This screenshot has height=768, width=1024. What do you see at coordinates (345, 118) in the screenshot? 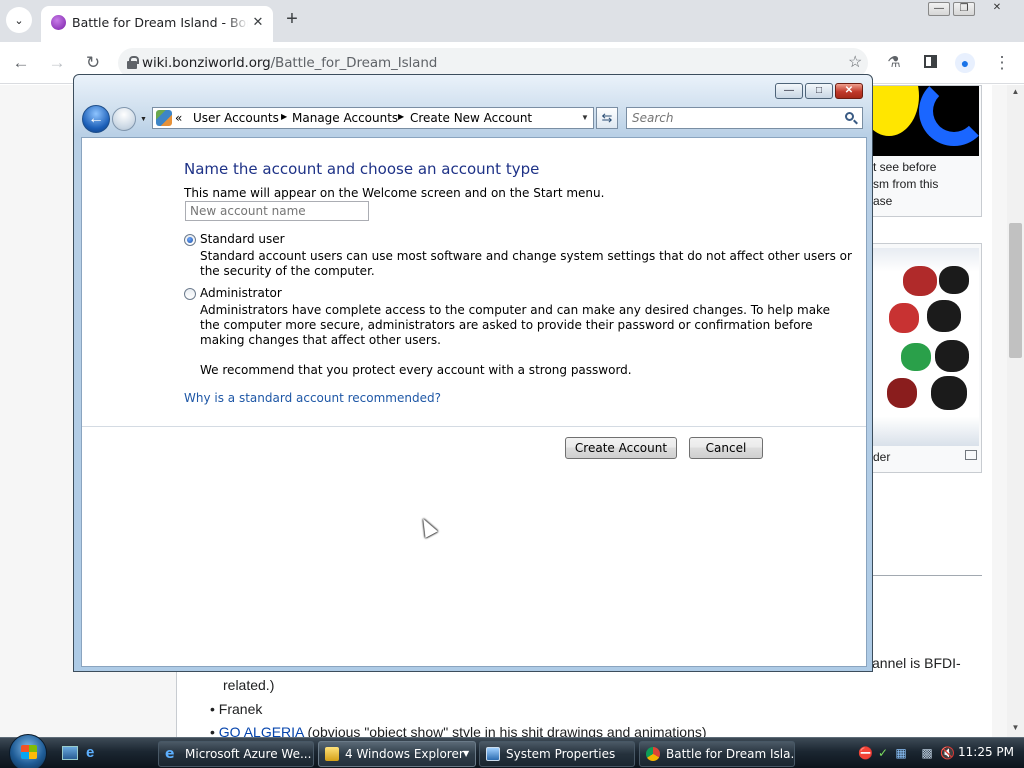
I see `breadcrumb-manage-accounts: Manage Accounts` at bounding box center [345, 118].